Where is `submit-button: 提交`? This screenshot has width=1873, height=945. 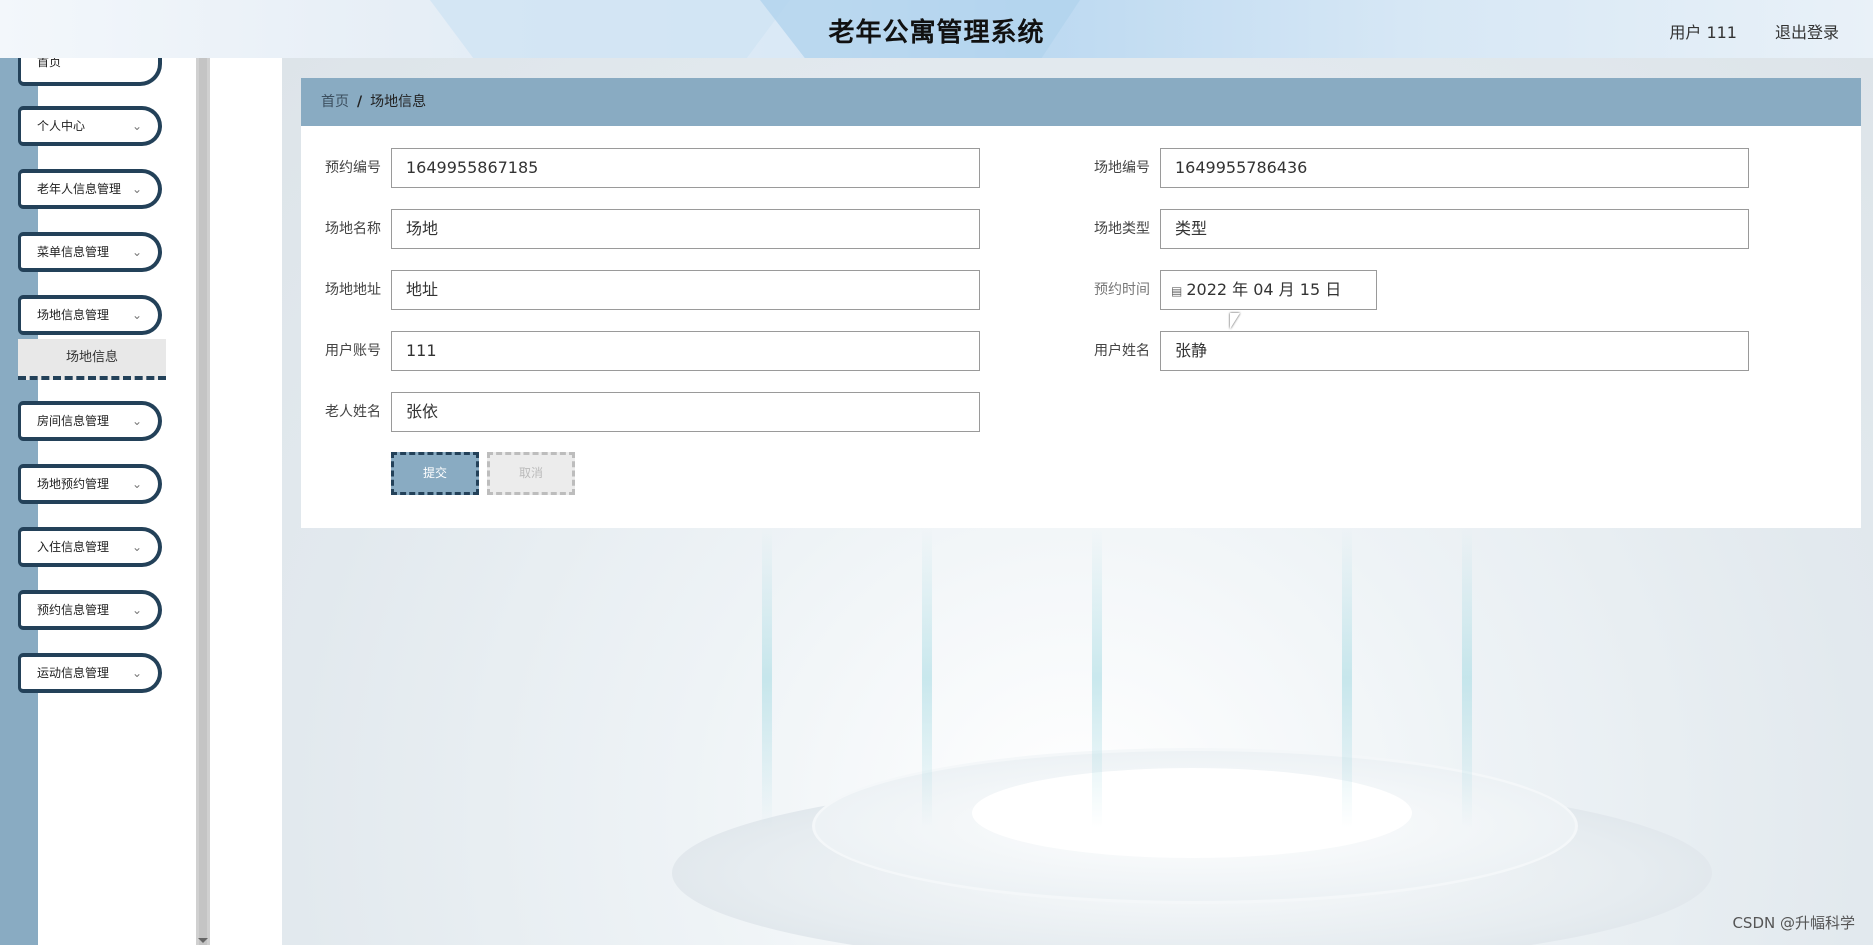
submit-button: 提交 is located at coordinates (435, 473).